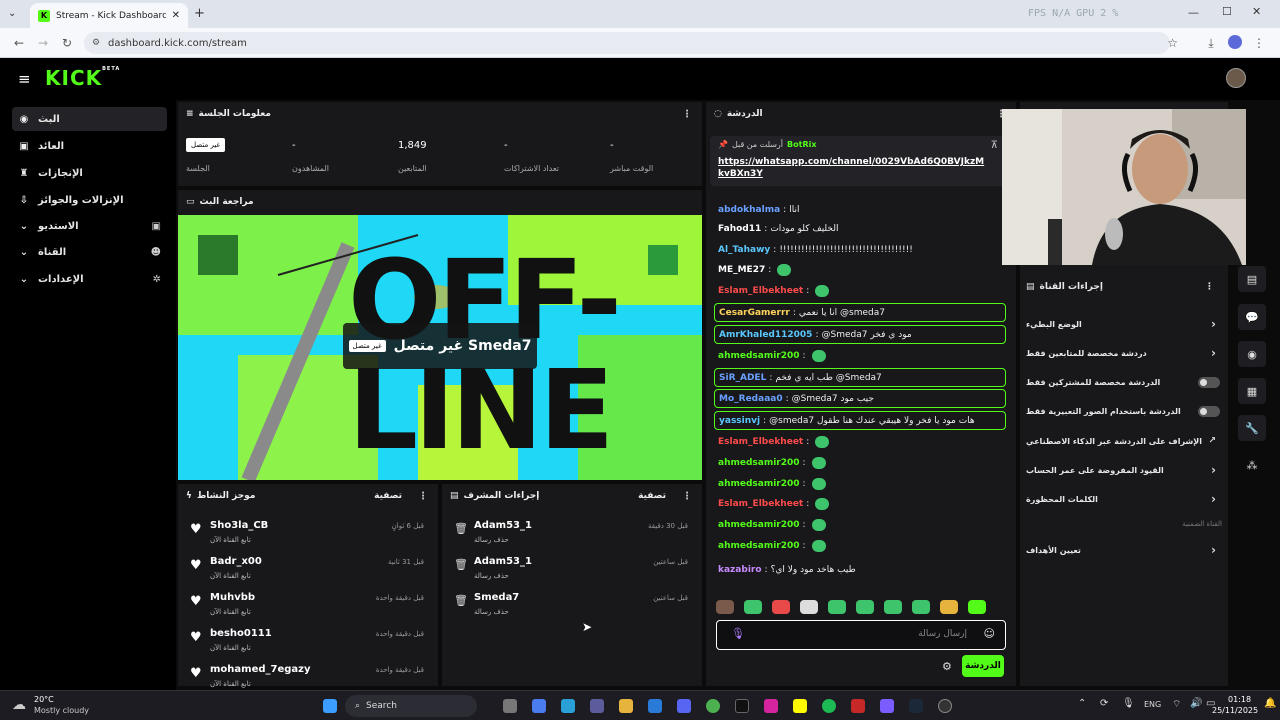  Describe the element at coordinates (860, 269) in the screenshot. I see `chat-message: ME_ME27:` at that location.